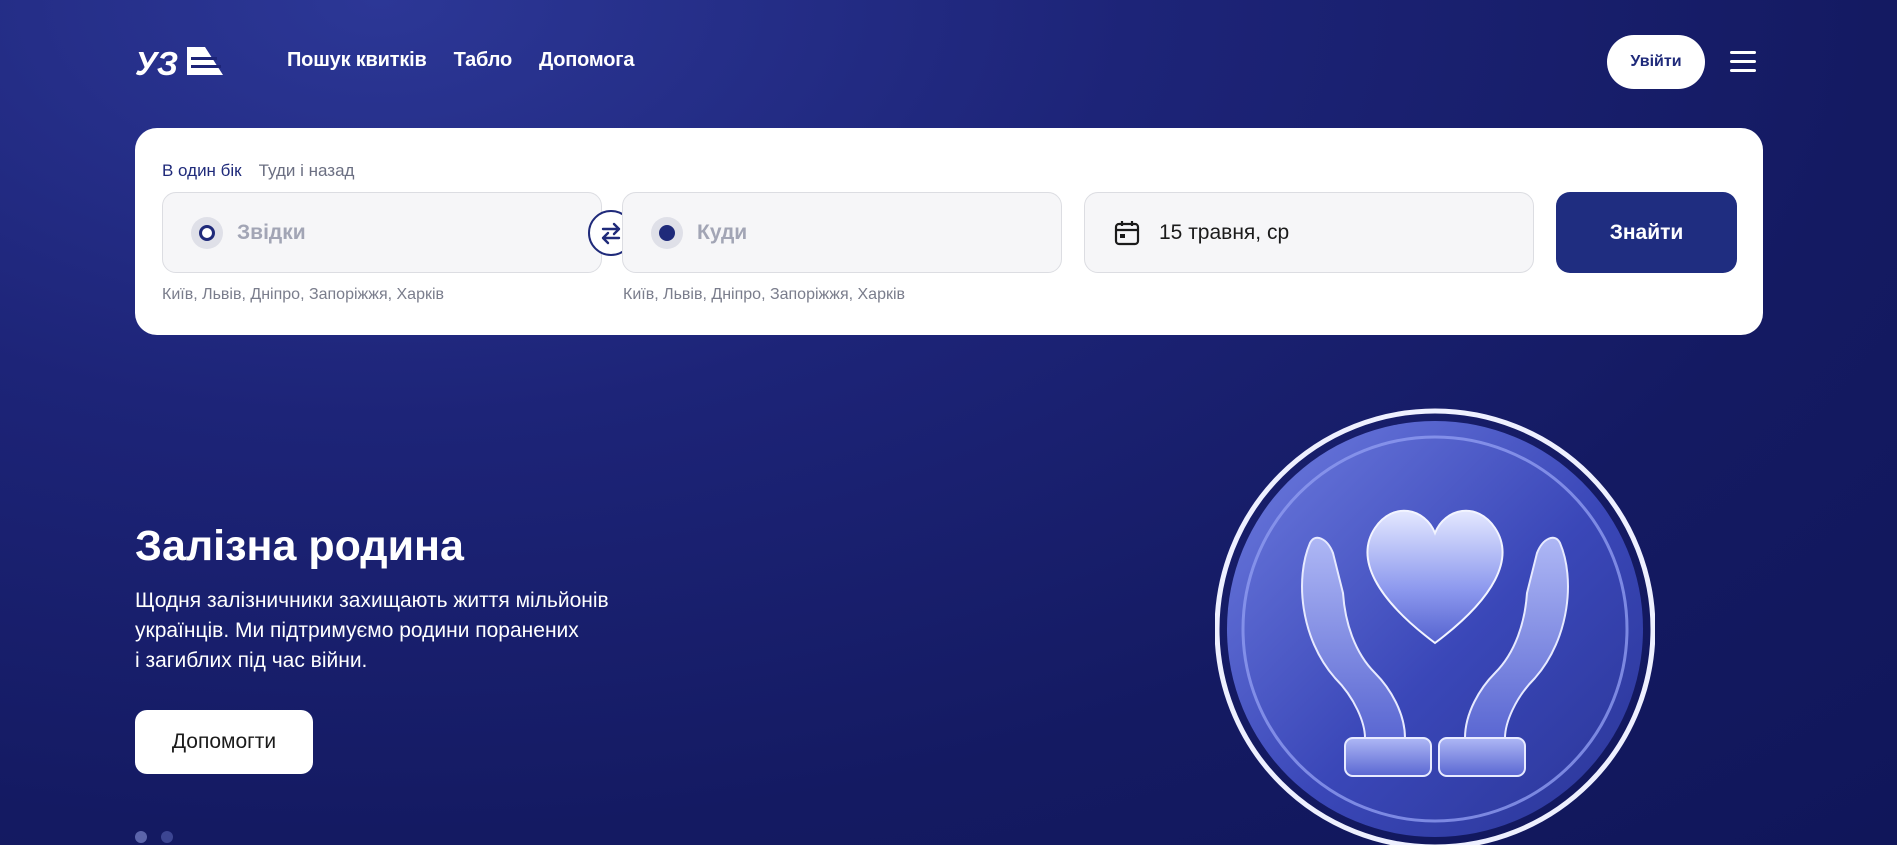 This screenshot has width=1897, height=845. What do you see at coordinates (764, 295) in the screenshot?
I see `to-popular-hint: Київ, Львів, Дніпро, Запоріжжя, Харків` at bounding box center [764, 295].